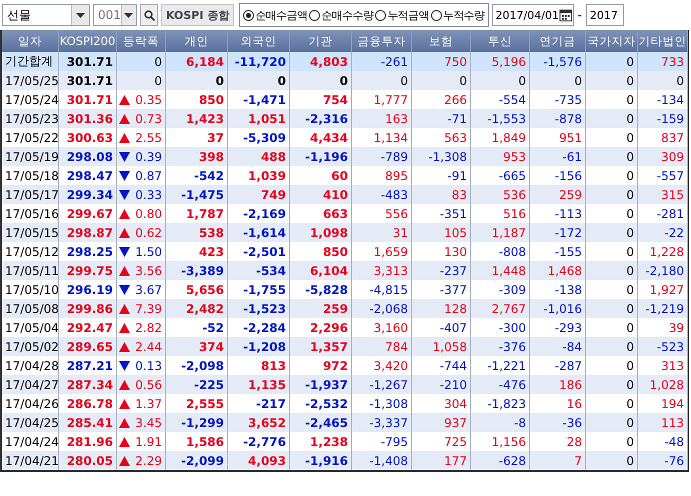 This screenshot has width=691, height=496. I want to click on table-cell: -76, so click(663, 460).